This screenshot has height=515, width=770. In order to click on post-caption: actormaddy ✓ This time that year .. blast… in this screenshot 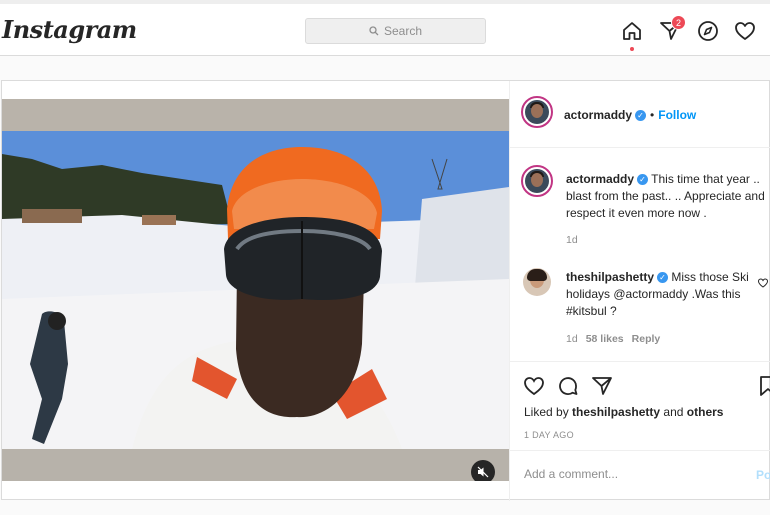, I will do `click(666, 196)`.